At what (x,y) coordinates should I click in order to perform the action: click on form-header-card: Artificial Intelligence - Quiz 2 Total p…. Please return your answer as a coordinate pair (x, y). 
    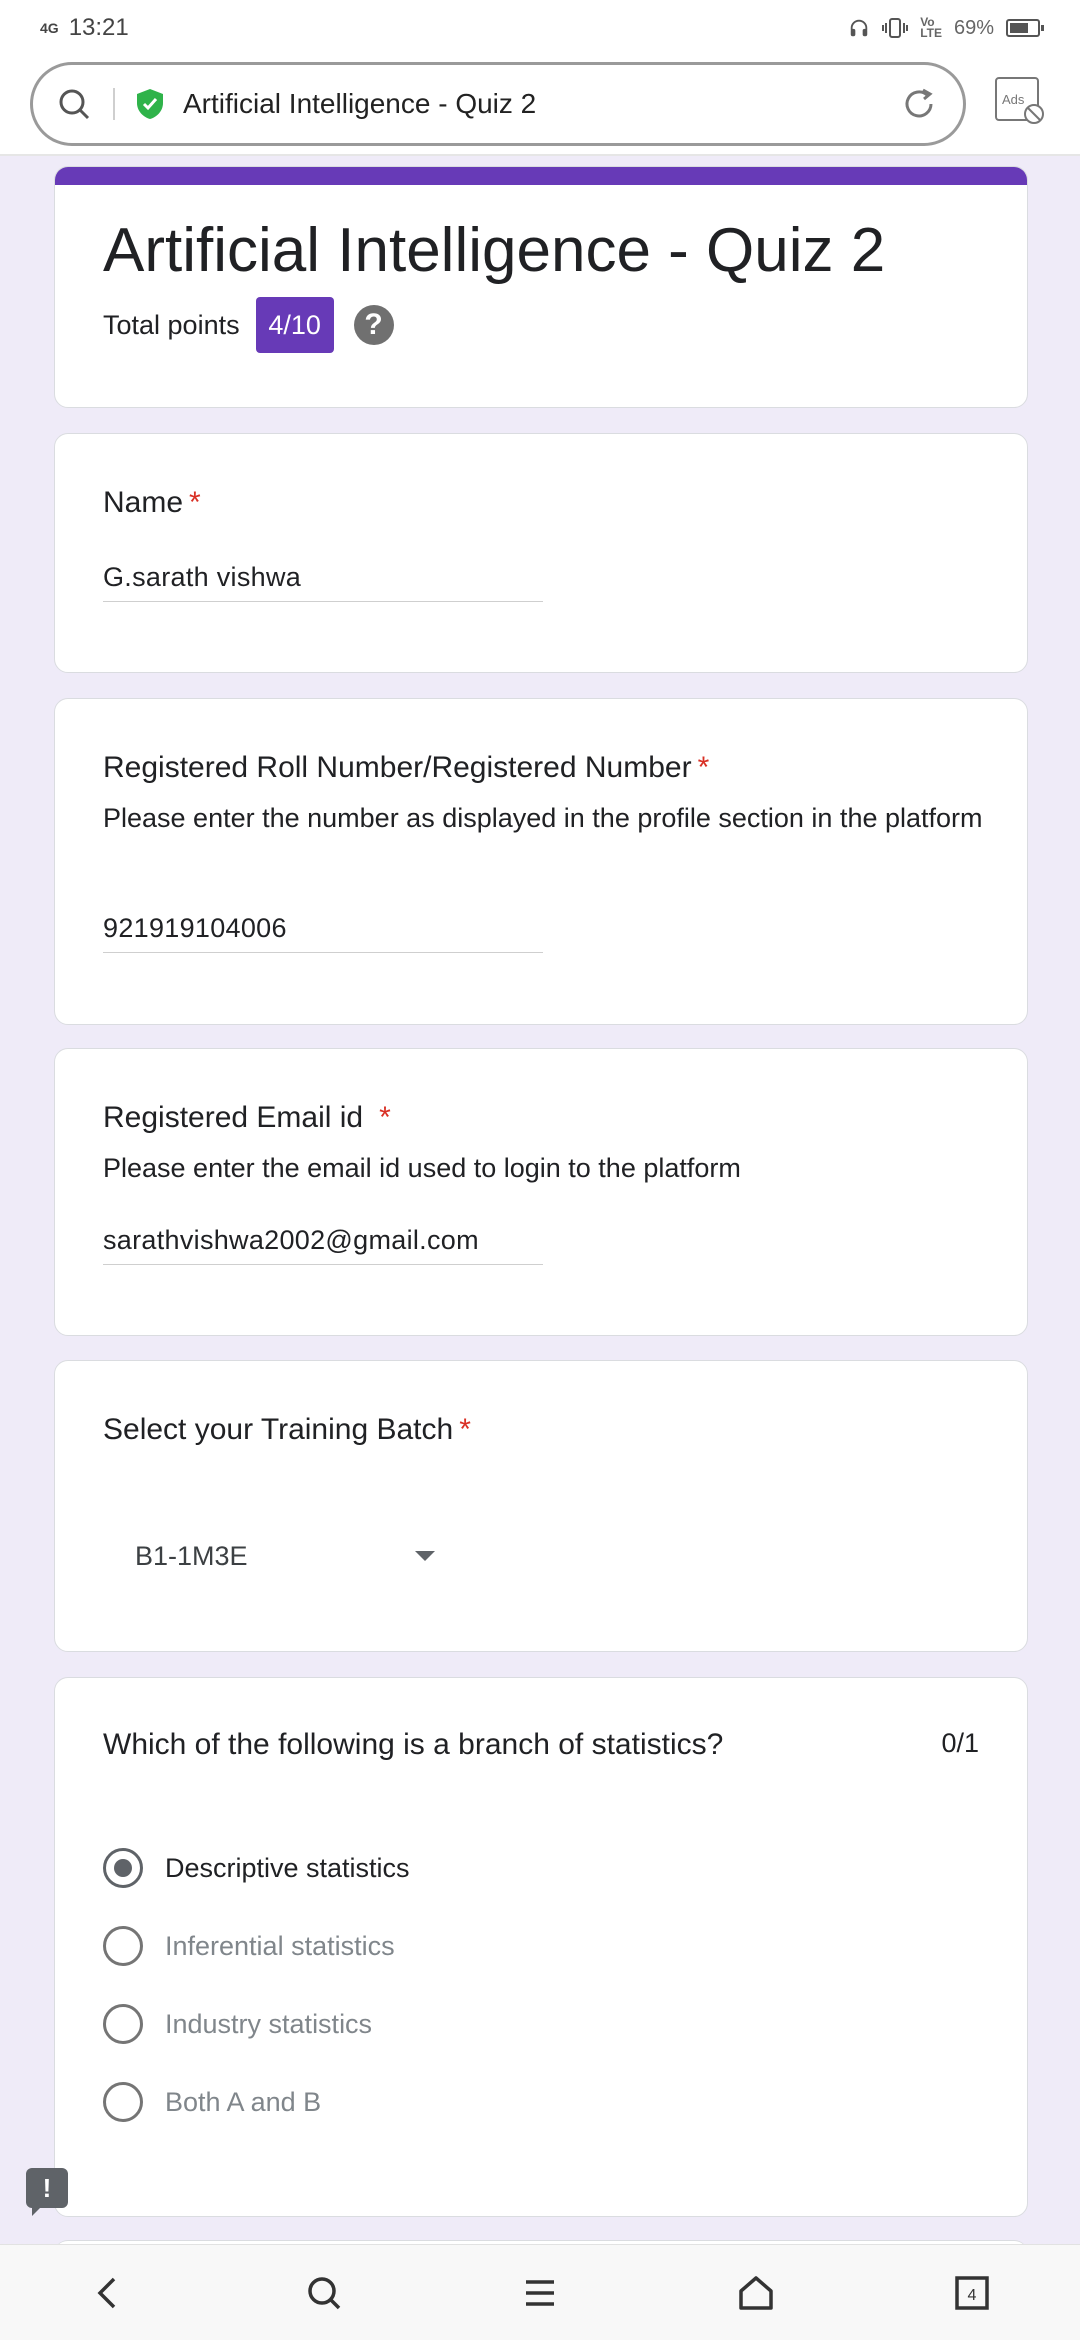
    Looking at the image, I should click on (541, 287).